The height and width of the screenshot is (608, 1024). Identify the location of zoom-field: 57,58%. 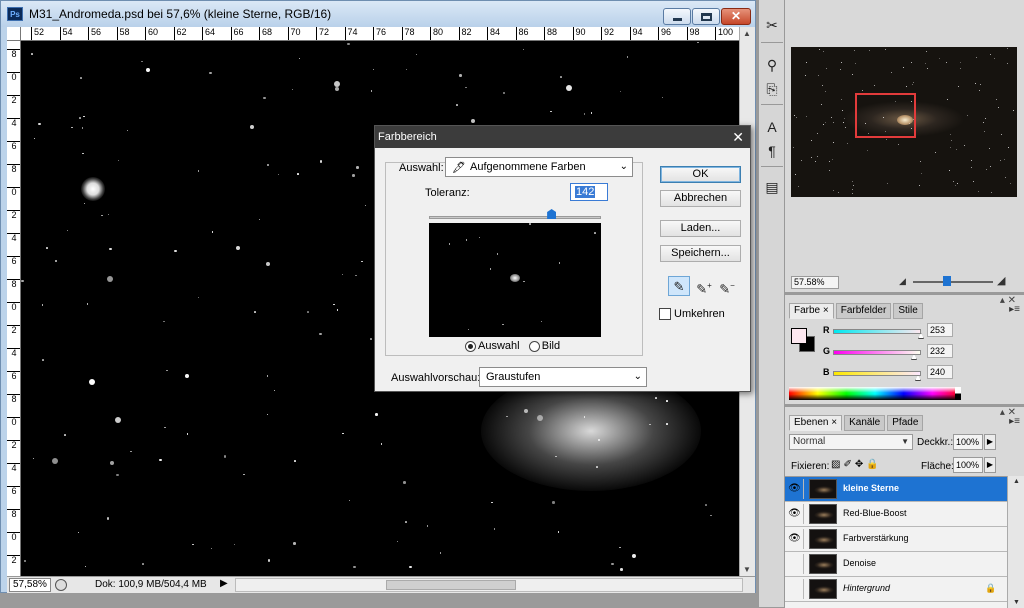
(30, 585).